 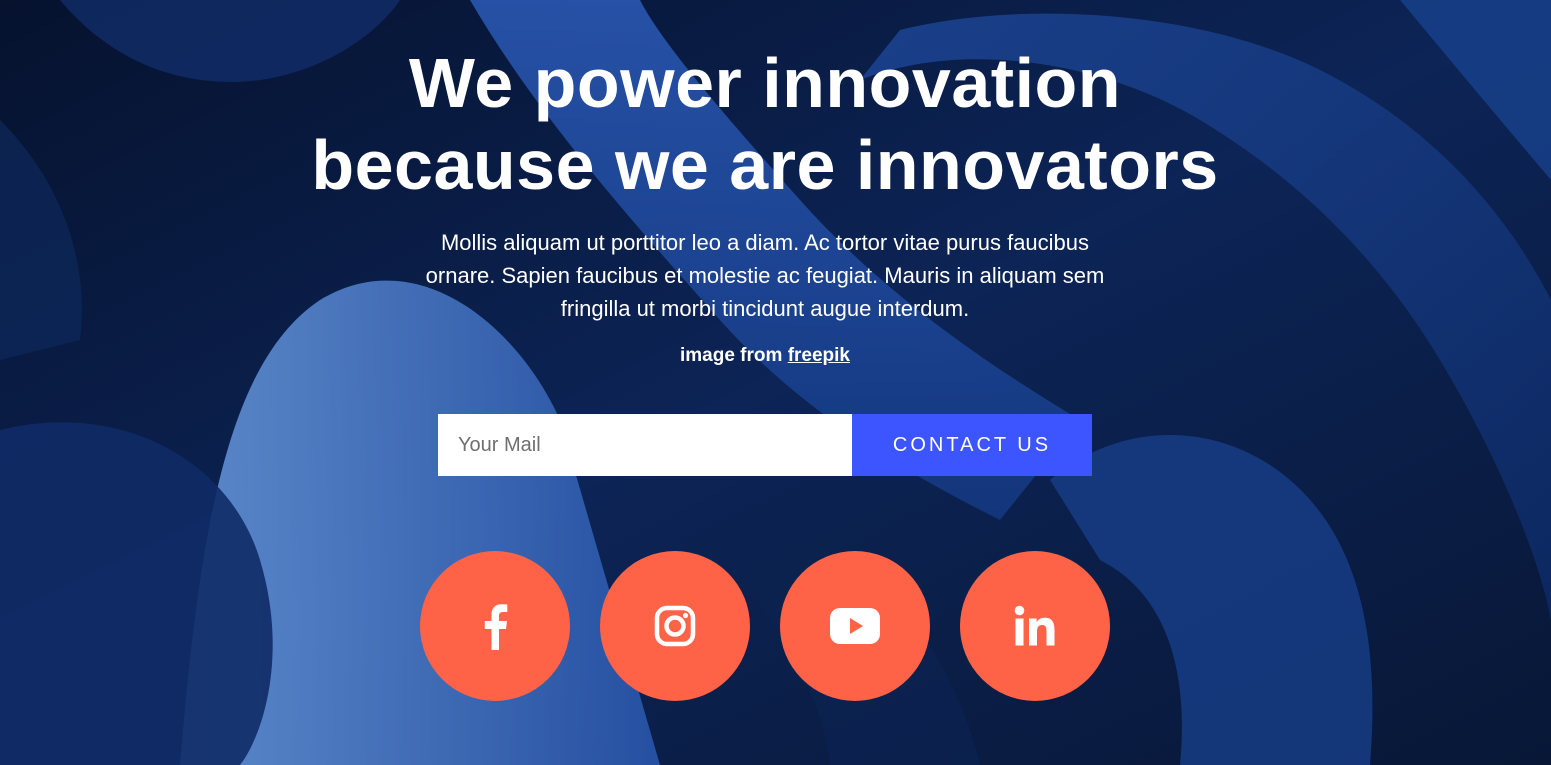 I want to click on headline-line-2: because we are innovators, so click(x=765, y=165).